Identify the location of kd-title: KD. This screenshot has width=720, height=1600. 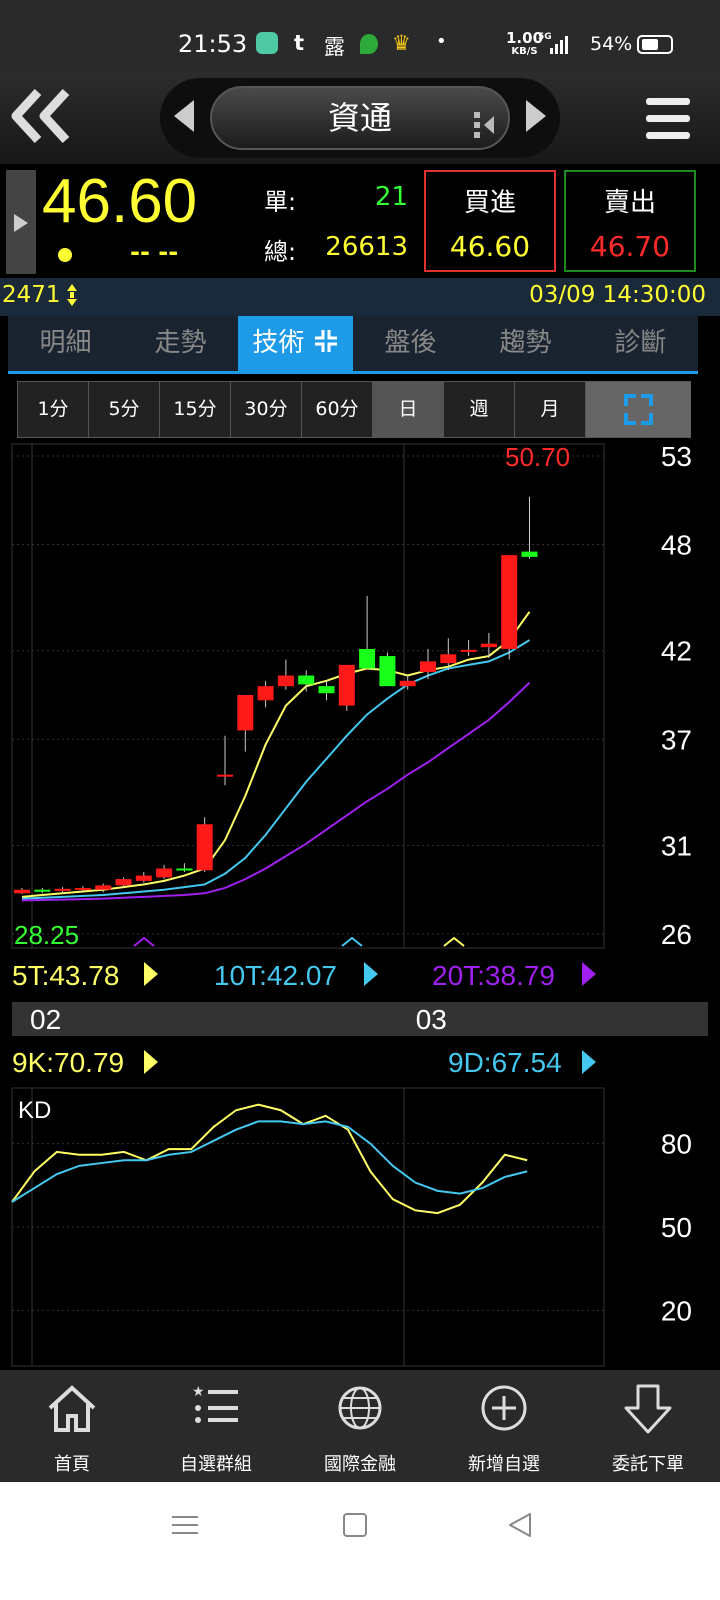
(34, 1110).